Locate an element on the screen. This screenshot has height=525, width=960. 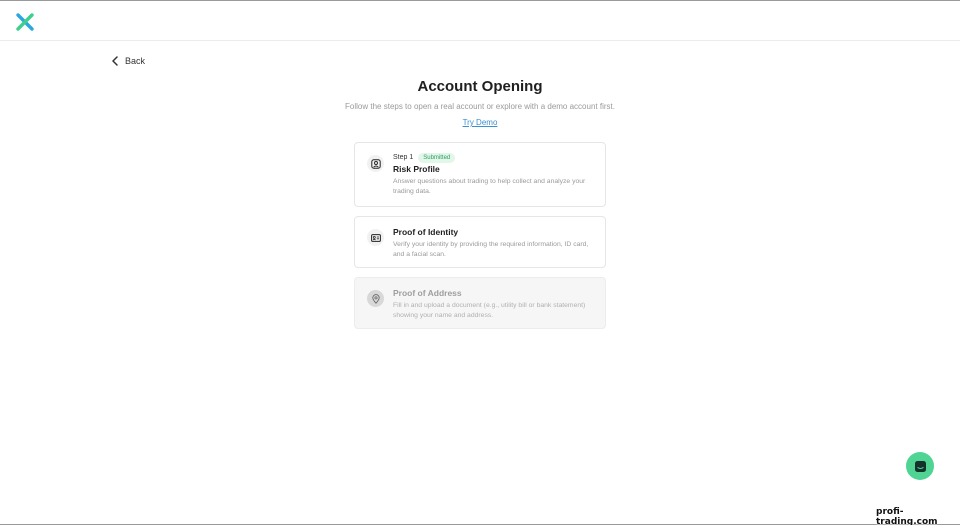
status-badge: Submitted is located at coordinates (437, 157).